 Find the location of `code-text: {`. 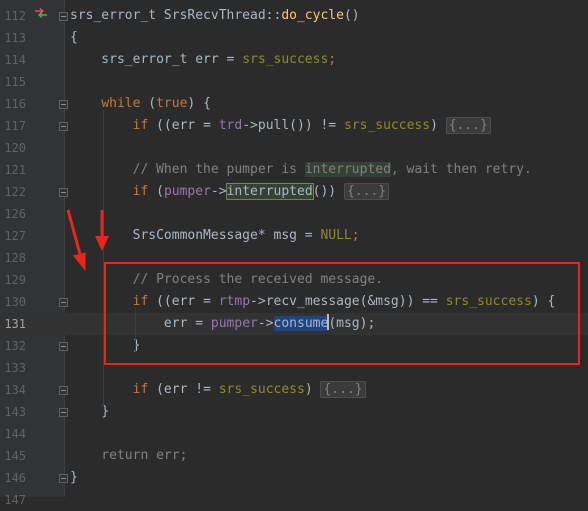

code-text: { is located at coordinates (74, 38).